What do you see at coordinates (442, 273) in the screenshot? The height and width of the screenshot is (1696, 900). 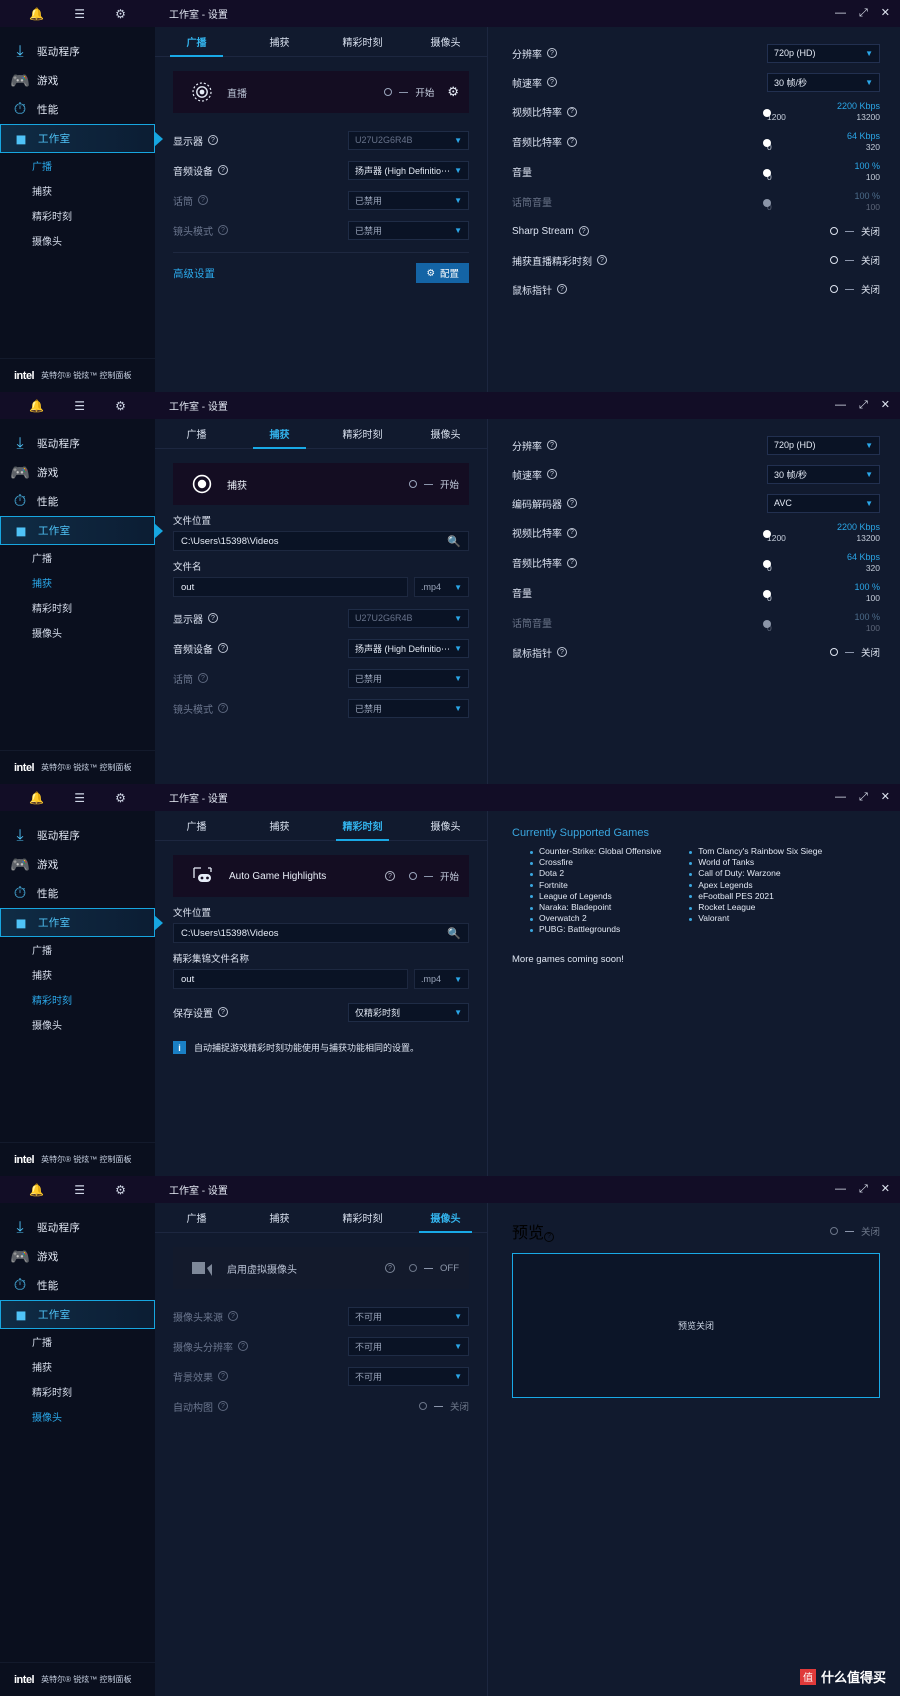 I see `configure-button: ⚙ 配置` at bounding box center [442, 273].